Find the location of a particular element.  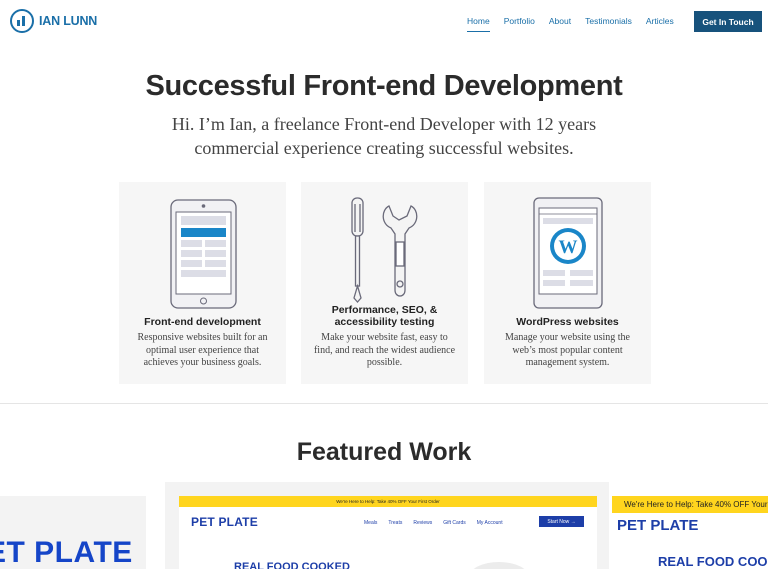

nav-articles: Articles is located at coordinates (660, 24).